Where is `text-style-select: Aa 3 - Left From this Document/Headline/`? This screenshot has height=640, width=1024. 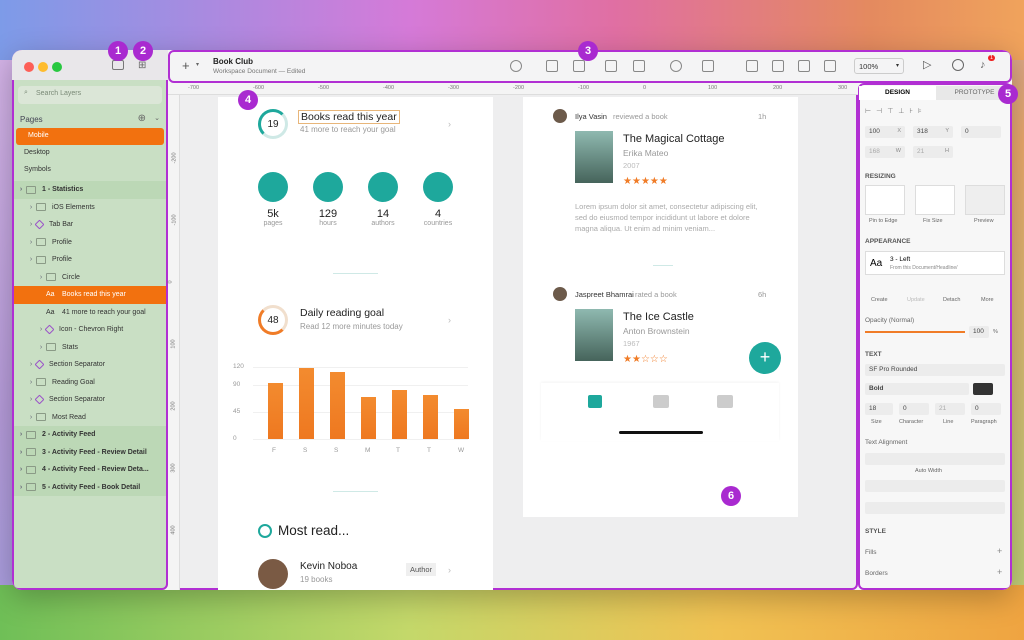
text-style-select: Aa 3 - Left From this Document/Headline/ is located at coordinates (935, 263).